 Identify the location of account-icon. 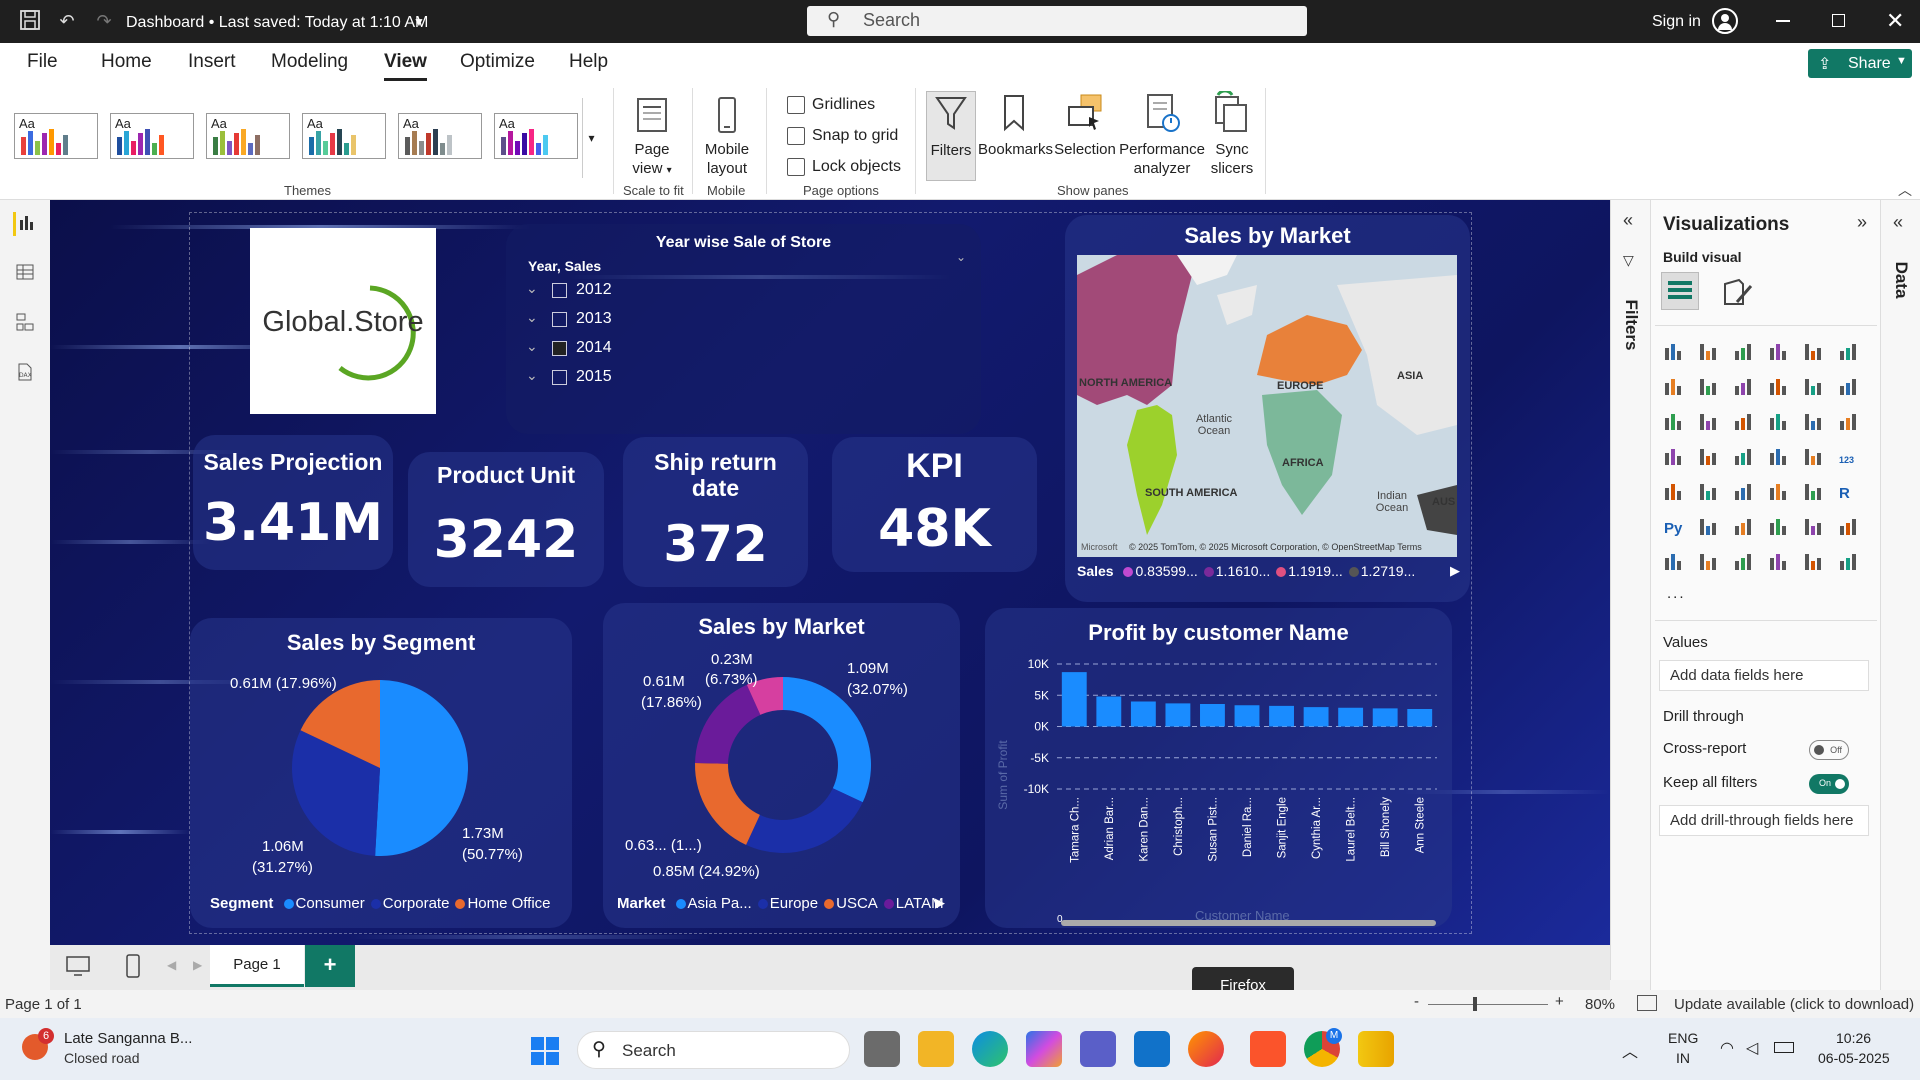
(1725, 21).